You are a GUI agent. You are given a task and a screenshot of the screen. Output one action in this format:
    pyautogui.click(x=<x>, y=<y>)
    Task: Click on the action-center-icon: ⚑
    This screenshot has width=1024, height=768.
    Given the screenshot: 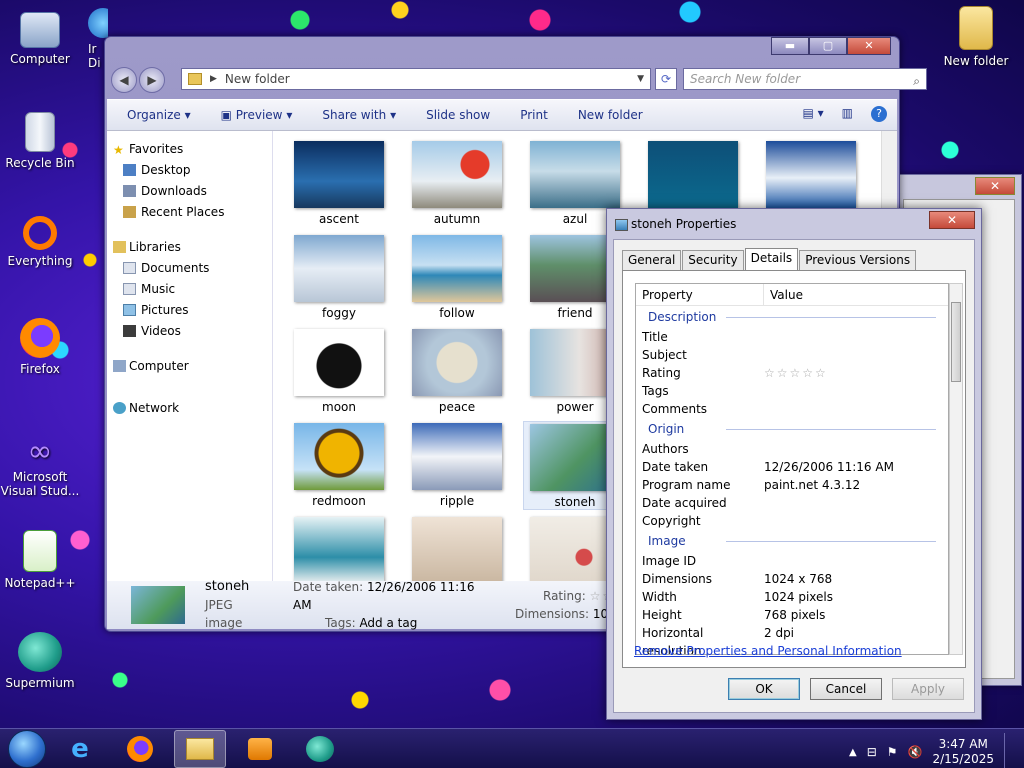 What is the action you would take?
    pyautogui.click(x=892, y=752)
    